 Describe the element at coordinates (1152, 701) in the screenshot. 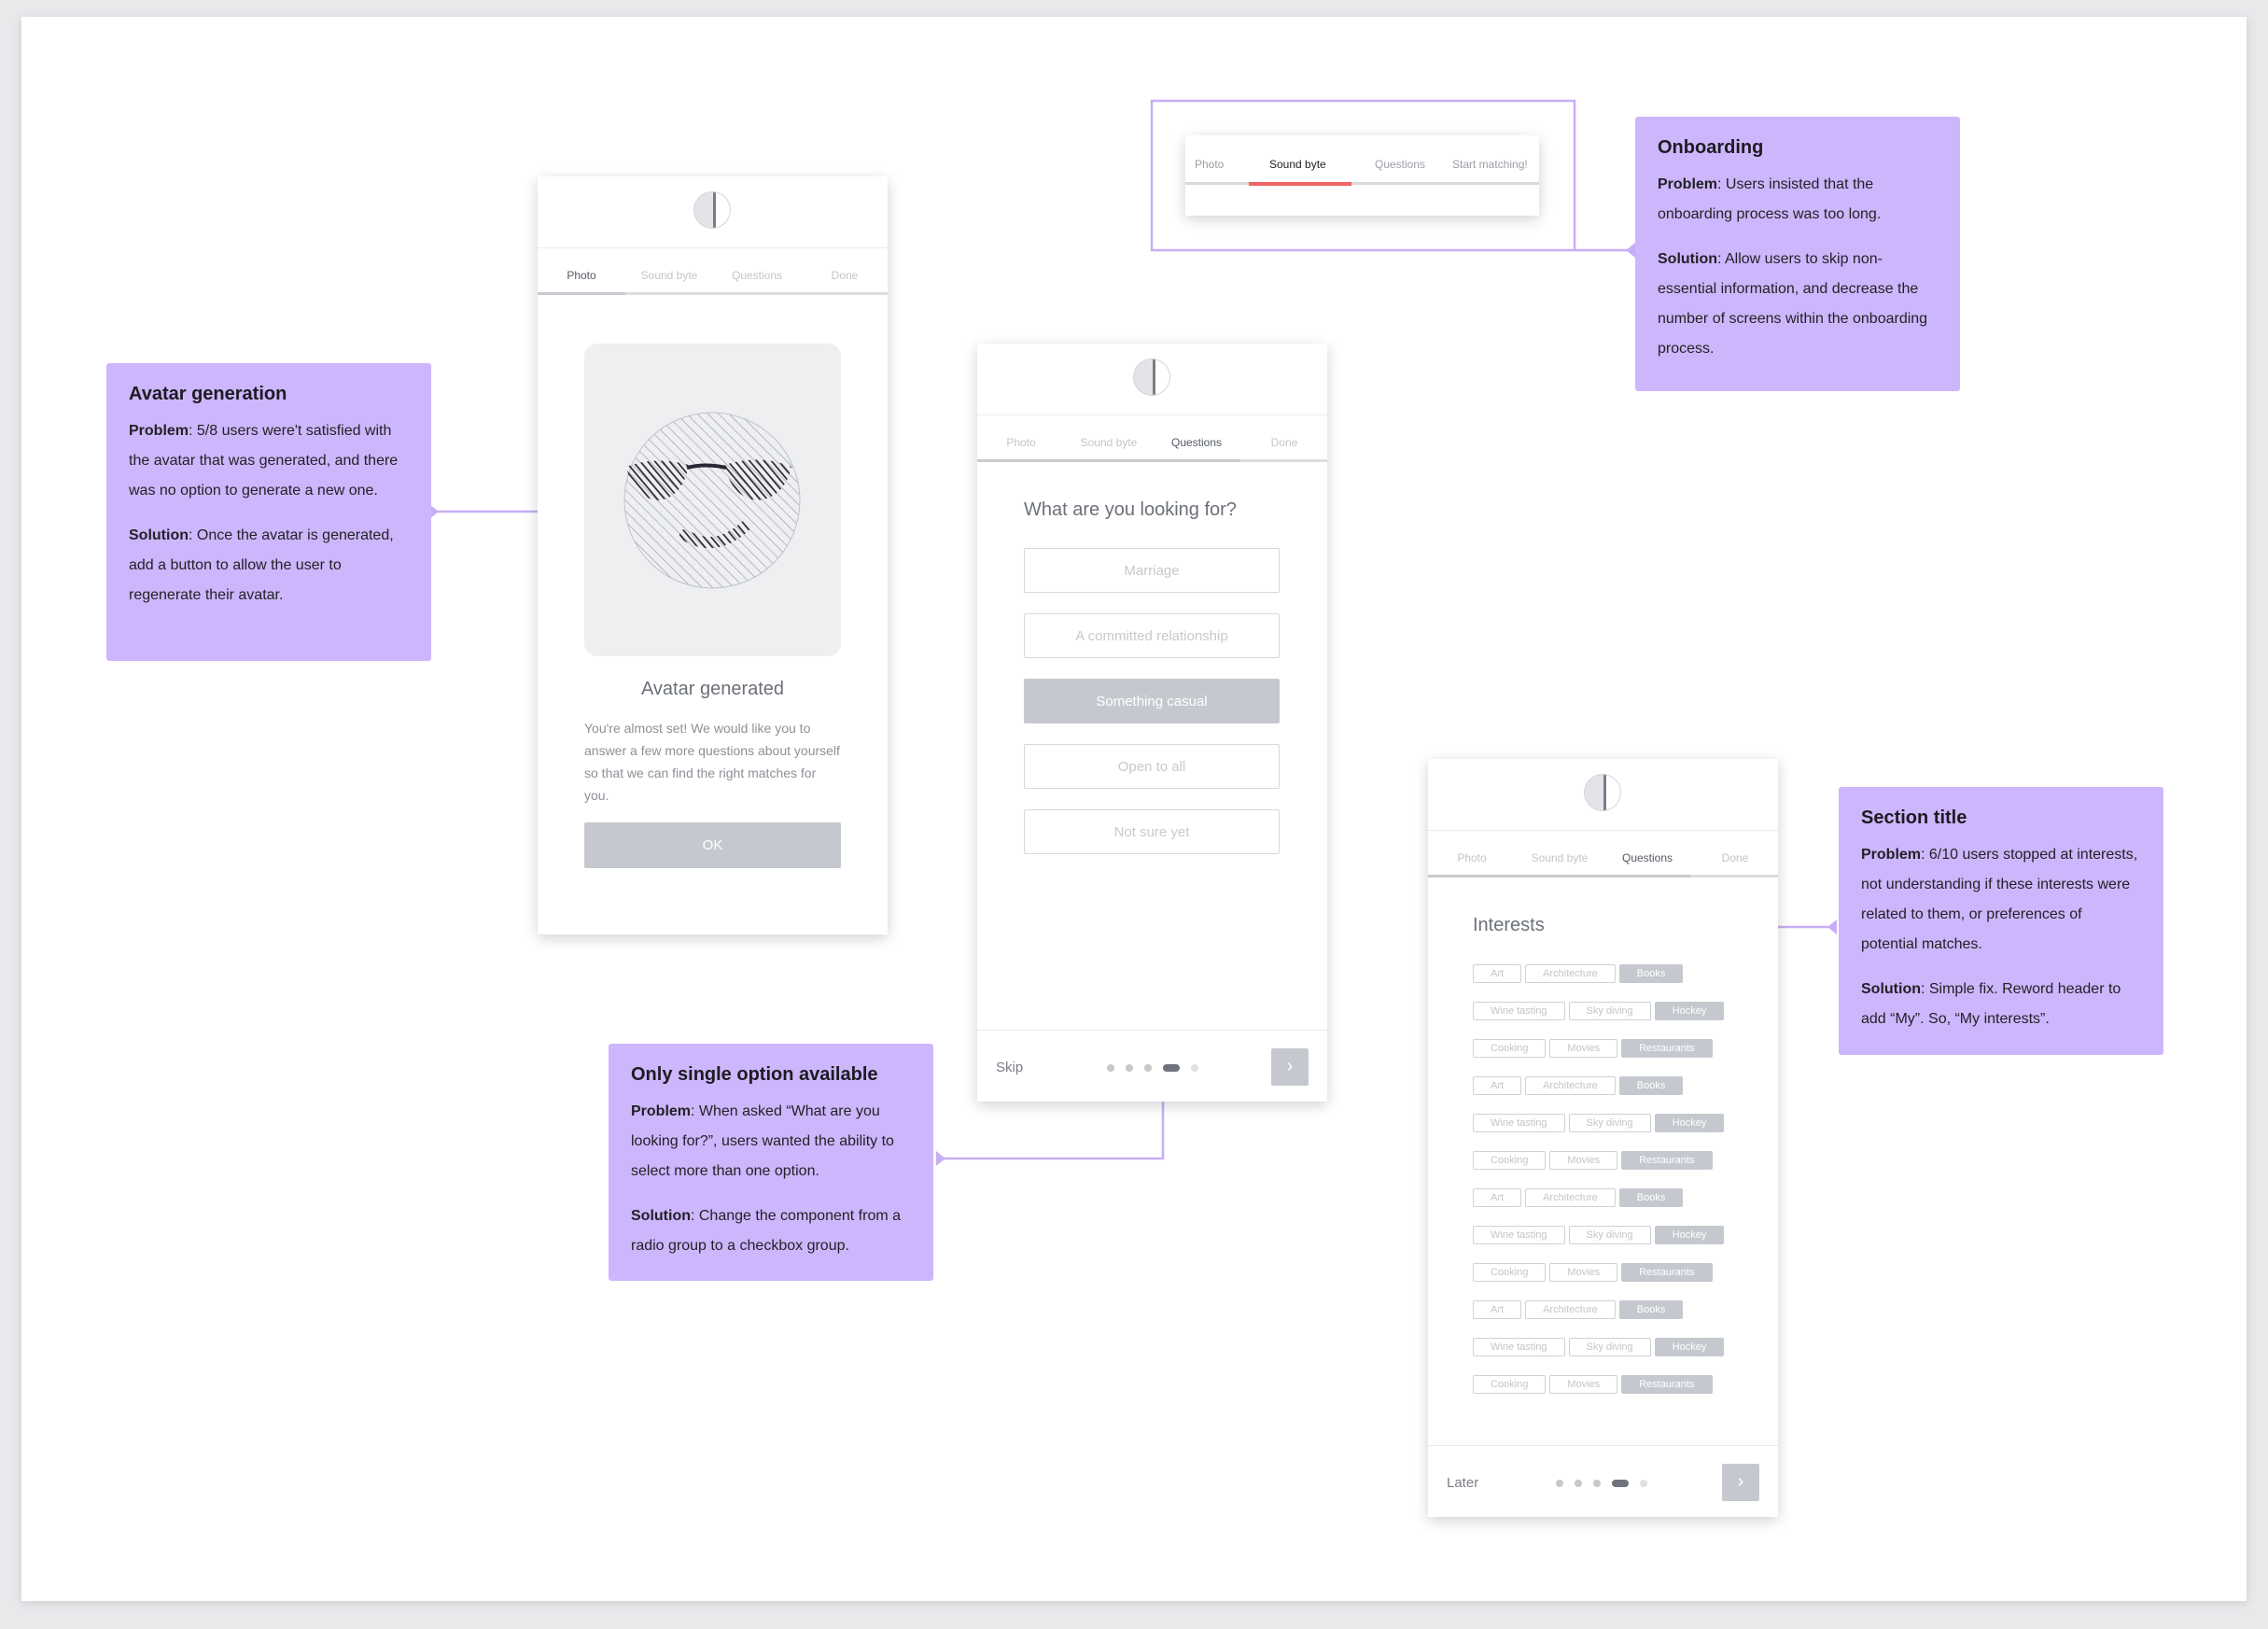

I see `option-something-casual: Something casual` at that location.